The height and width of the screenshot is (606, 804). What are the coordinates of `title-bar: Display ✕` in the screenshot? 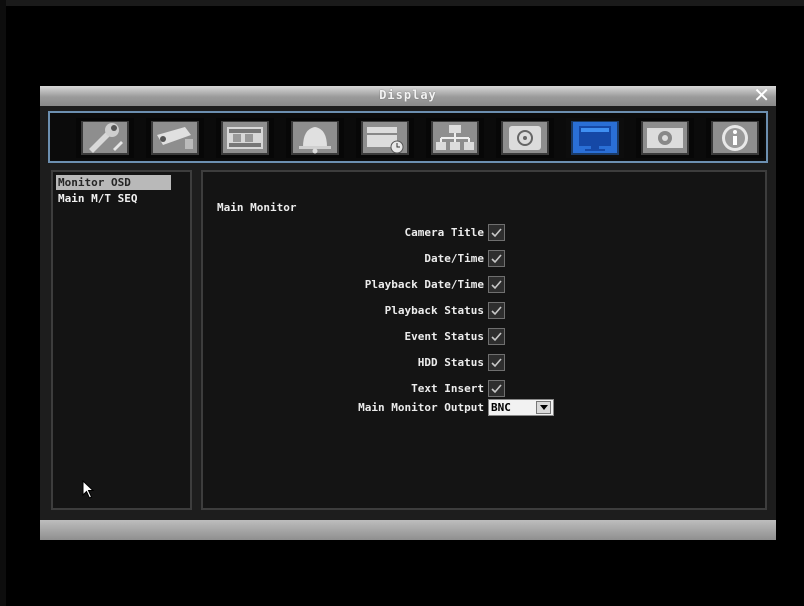 It's located at (408, 95).